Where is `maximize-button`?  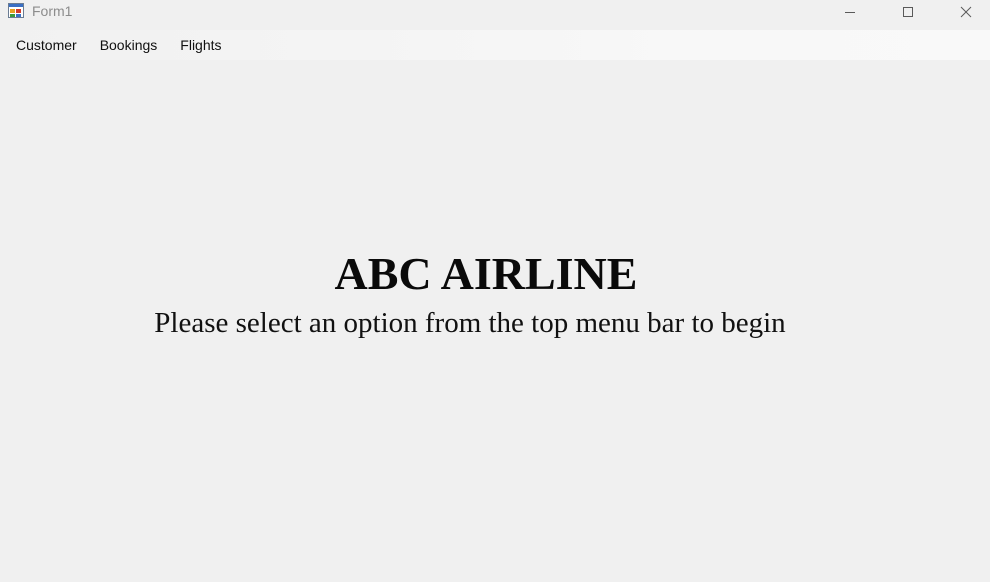
maximize-button is located at coordinates (908, 12).